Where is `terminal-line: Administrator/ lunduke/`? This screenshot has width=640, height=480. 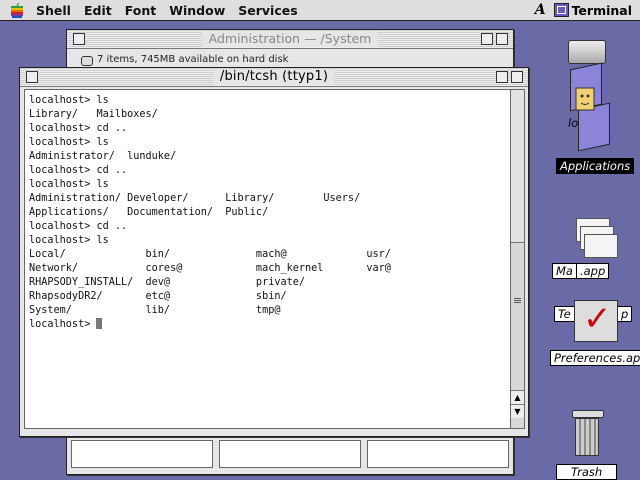
terminal-line: Administrator/ lunduke/ is located at coordinates (103, 156).